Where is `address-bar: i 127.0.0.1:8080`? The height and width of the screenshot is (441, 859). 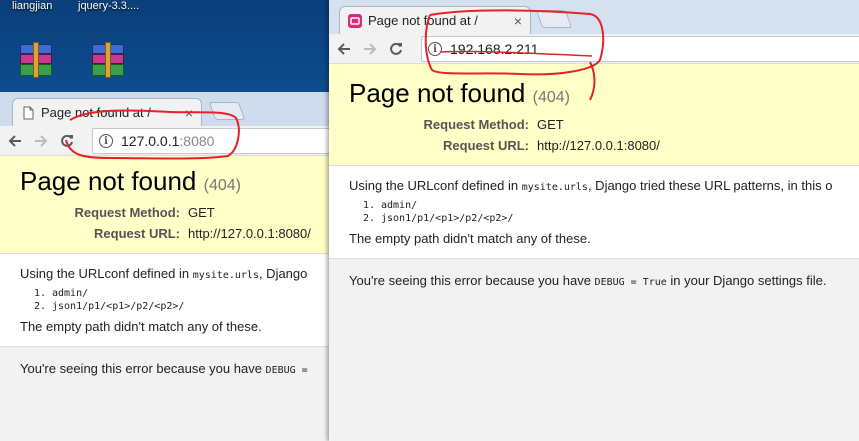 address-bar: i 127.0.0.1:8080 is located at coordinates (211, 141).